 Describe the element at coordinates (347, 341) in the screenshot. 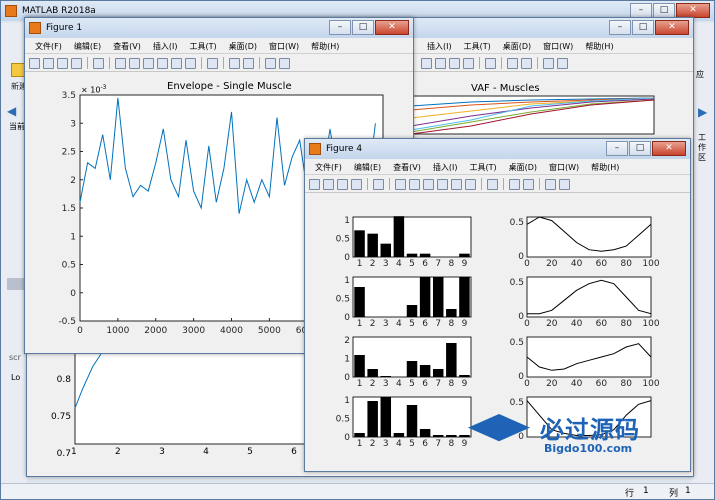

I see `bar-y-tick: 2` at that location.